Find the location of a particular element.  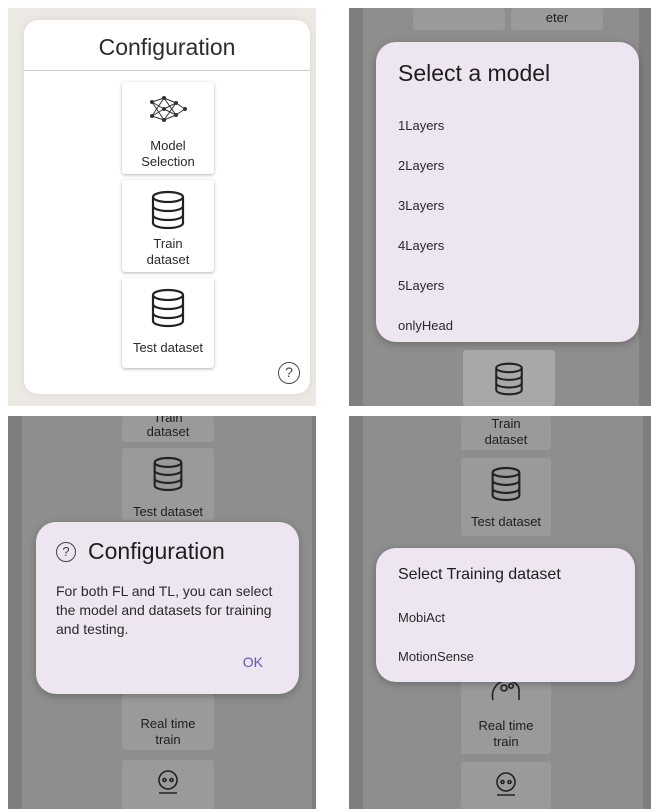

dimmed-tile-label: eter is located at coordinates (557, 17).